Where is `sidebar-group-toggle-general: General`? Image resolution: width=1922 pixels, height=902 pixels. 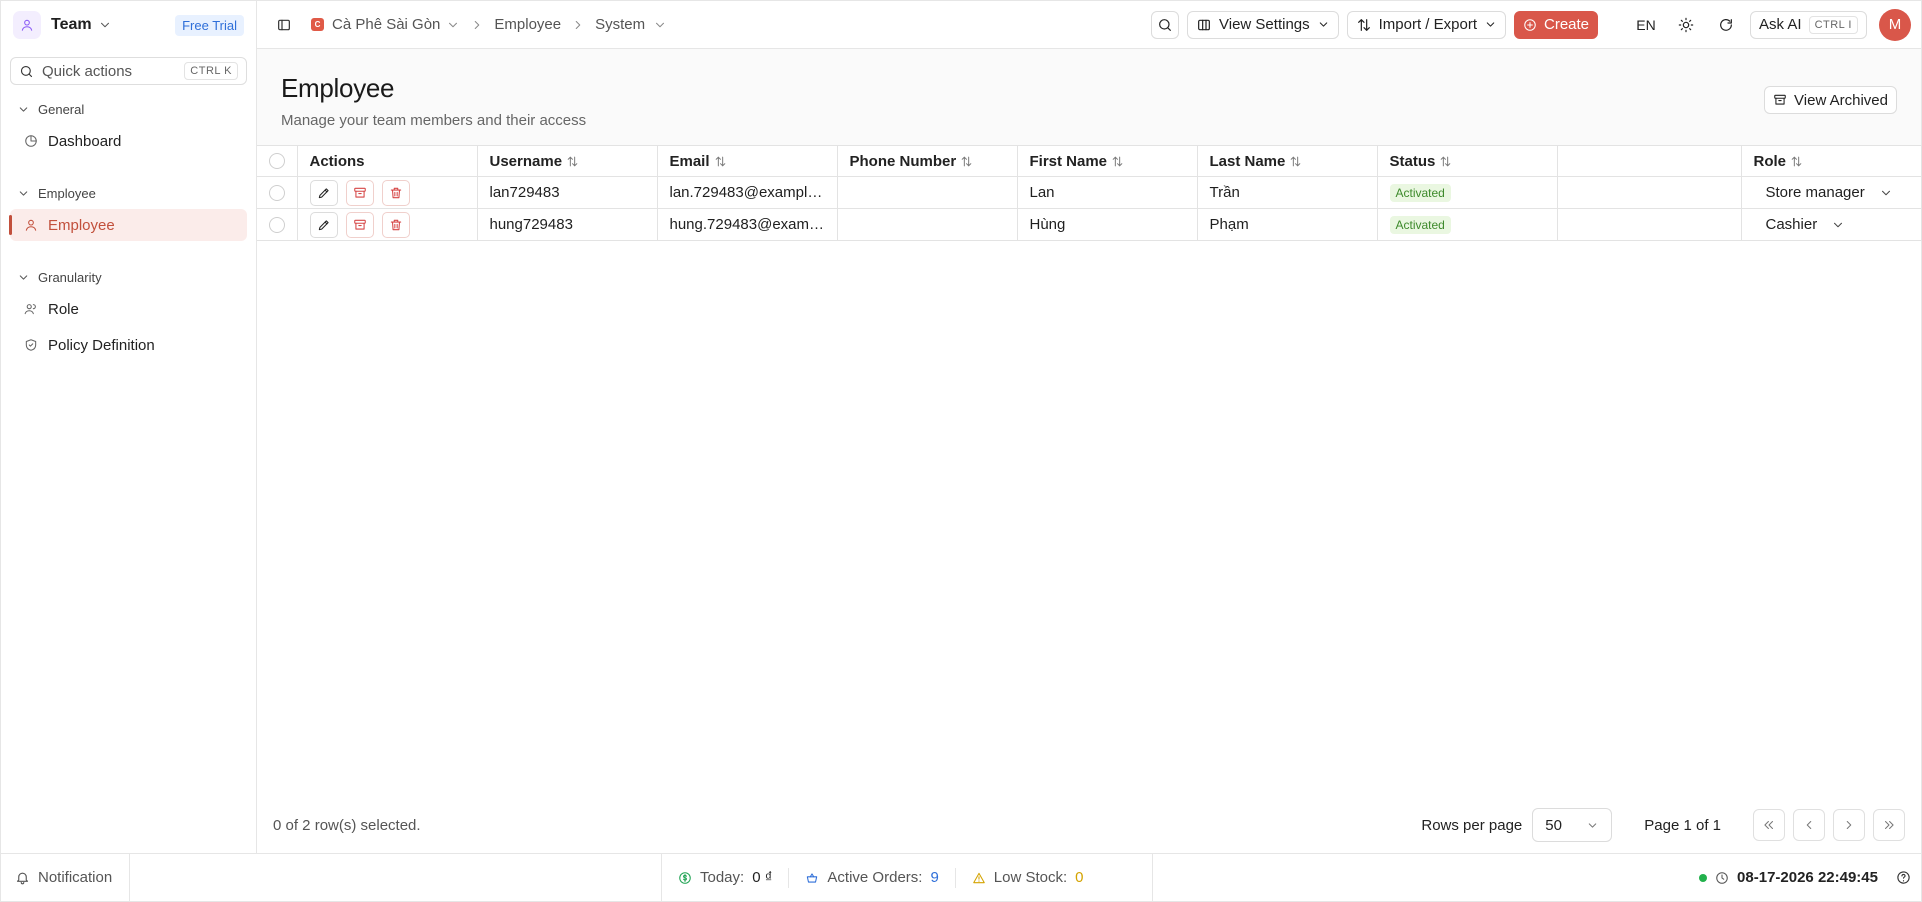 sidebar-group-toggle-general: General is located at coordinates (128, 109).